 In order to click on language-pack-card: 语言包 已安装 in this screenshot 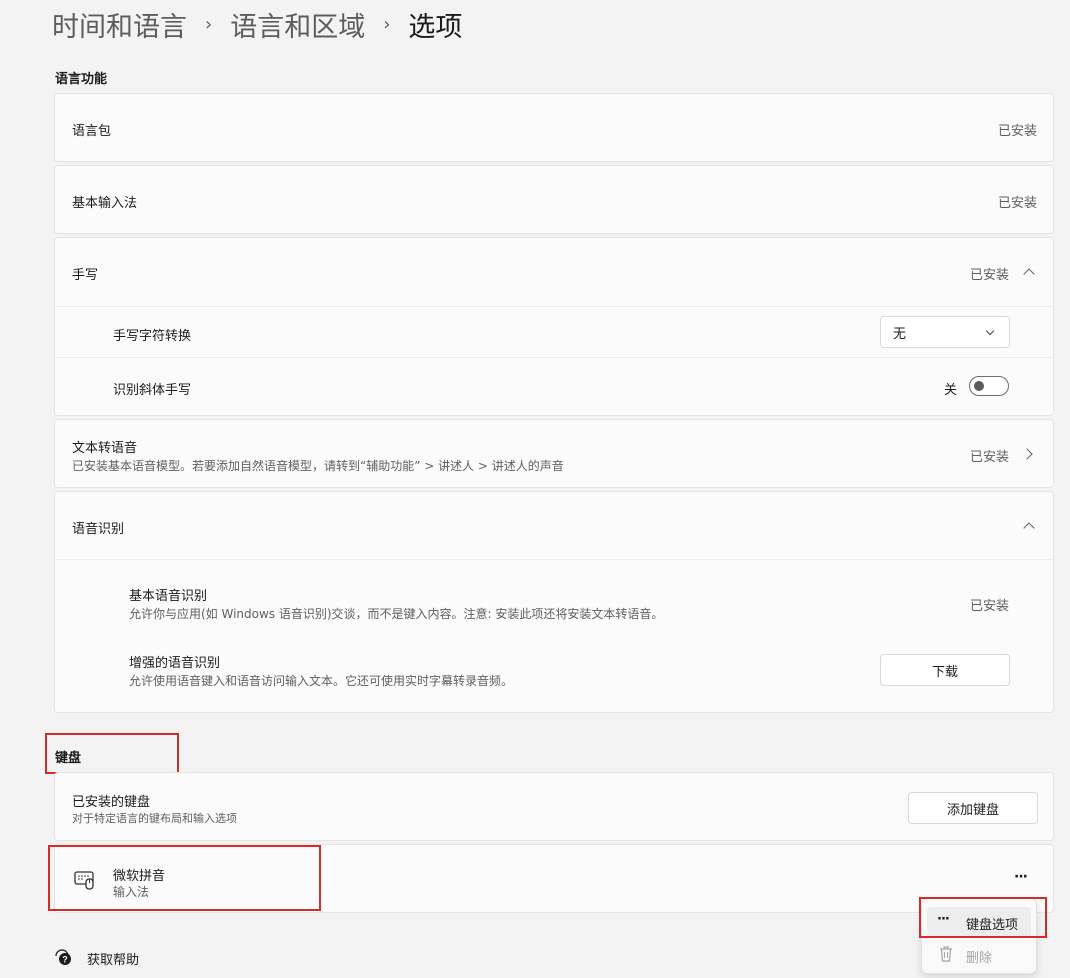, I will do `click(554, 127)`.